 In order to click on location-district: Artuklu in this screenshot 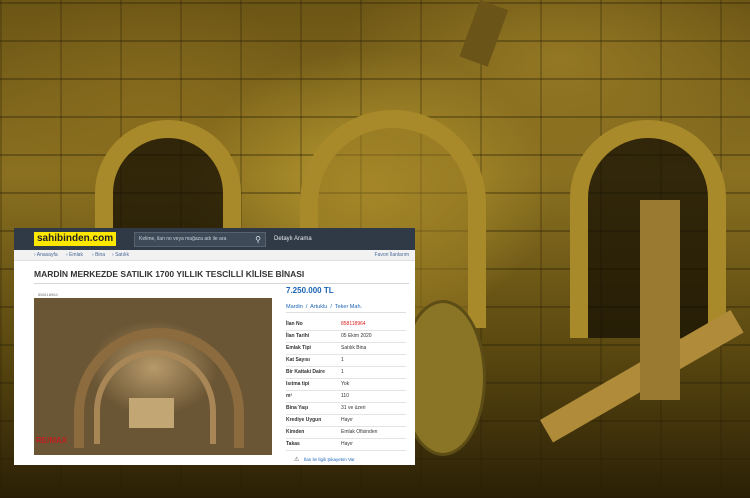, I will do `click(318, 307)`.